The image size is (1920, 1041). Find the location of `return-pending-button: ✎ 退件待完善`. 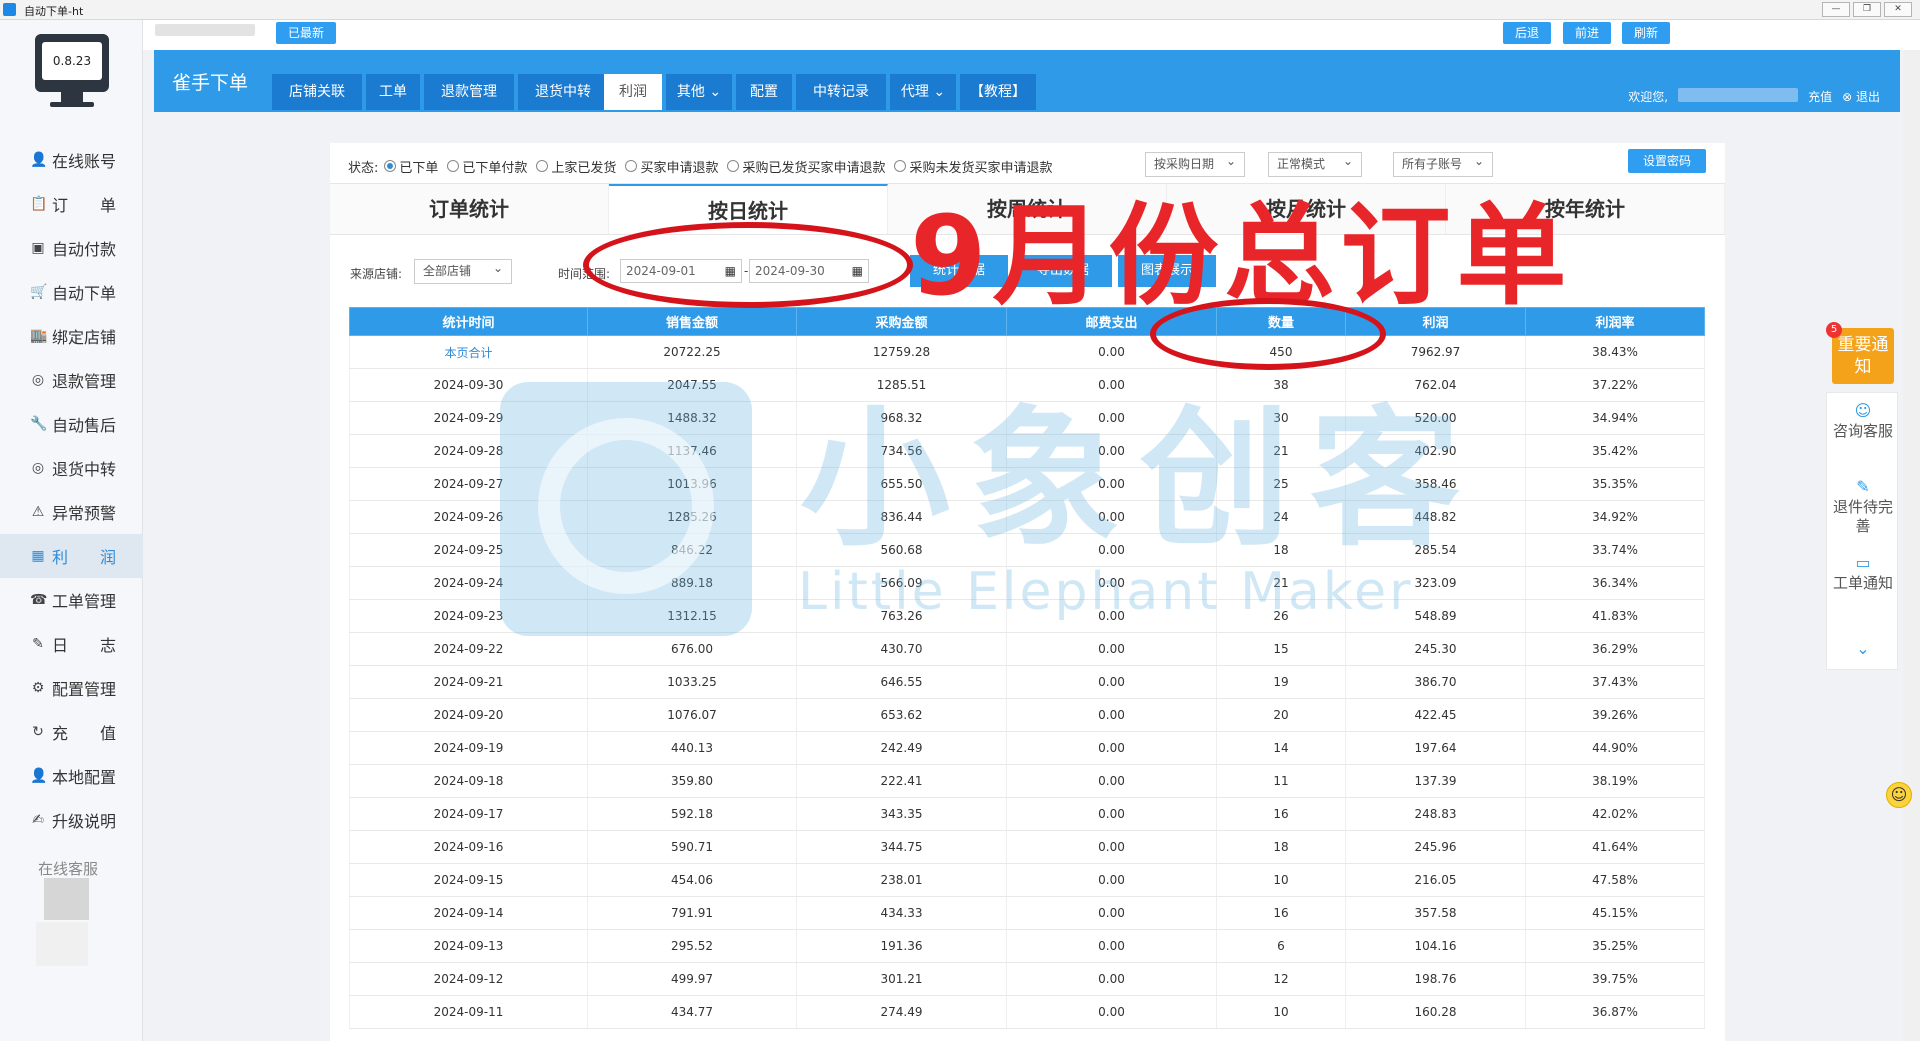

return-pending-button: ✎ 退件待完善 is located at coordinates (1863, 506).